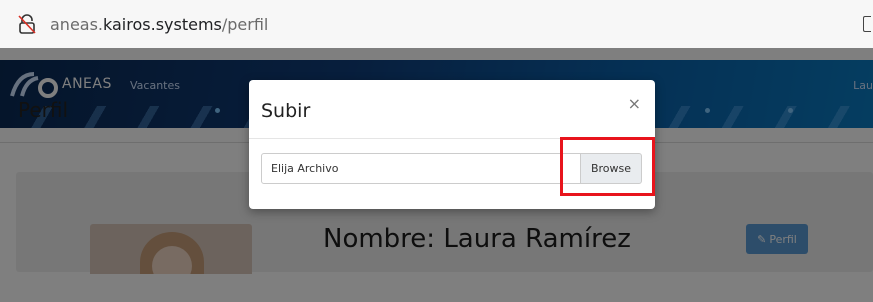  Describe the element at coordinates (77, 24) in the screenshot. I see `url-prefix: aneas.` at that location.